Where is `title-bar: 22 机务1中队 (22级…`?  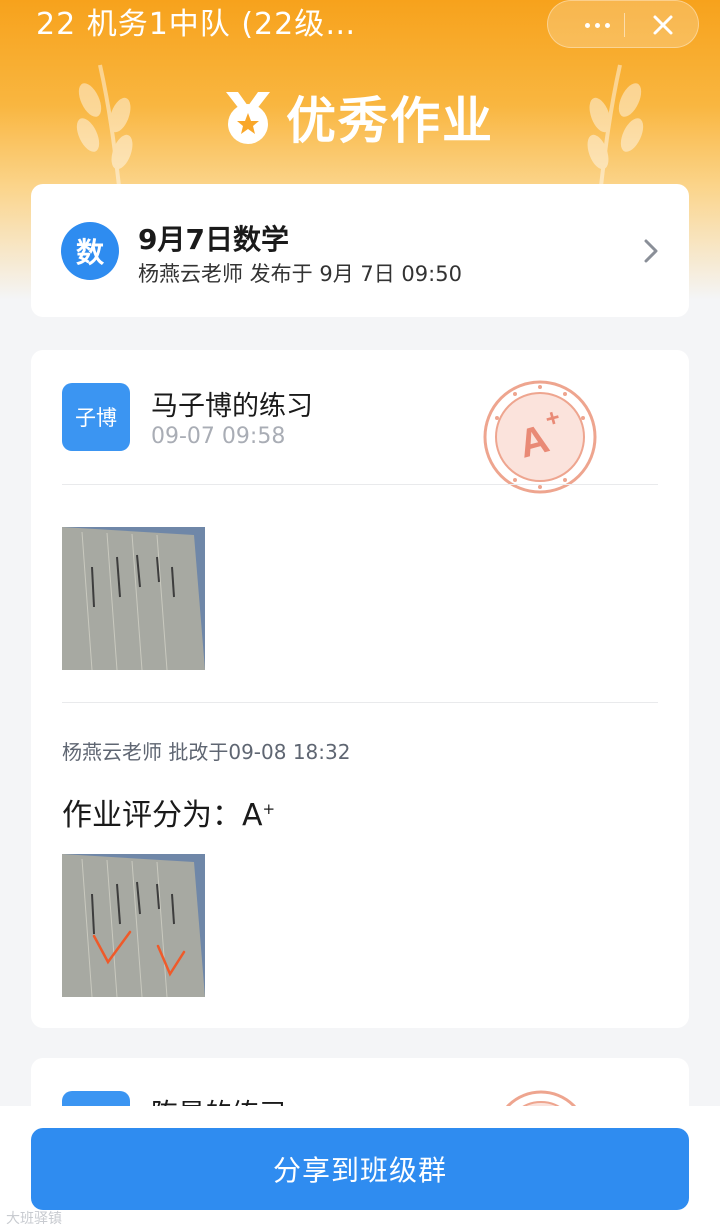 title-bar: 22 机务1中队 (22级… is located at coordinates (360, 25).